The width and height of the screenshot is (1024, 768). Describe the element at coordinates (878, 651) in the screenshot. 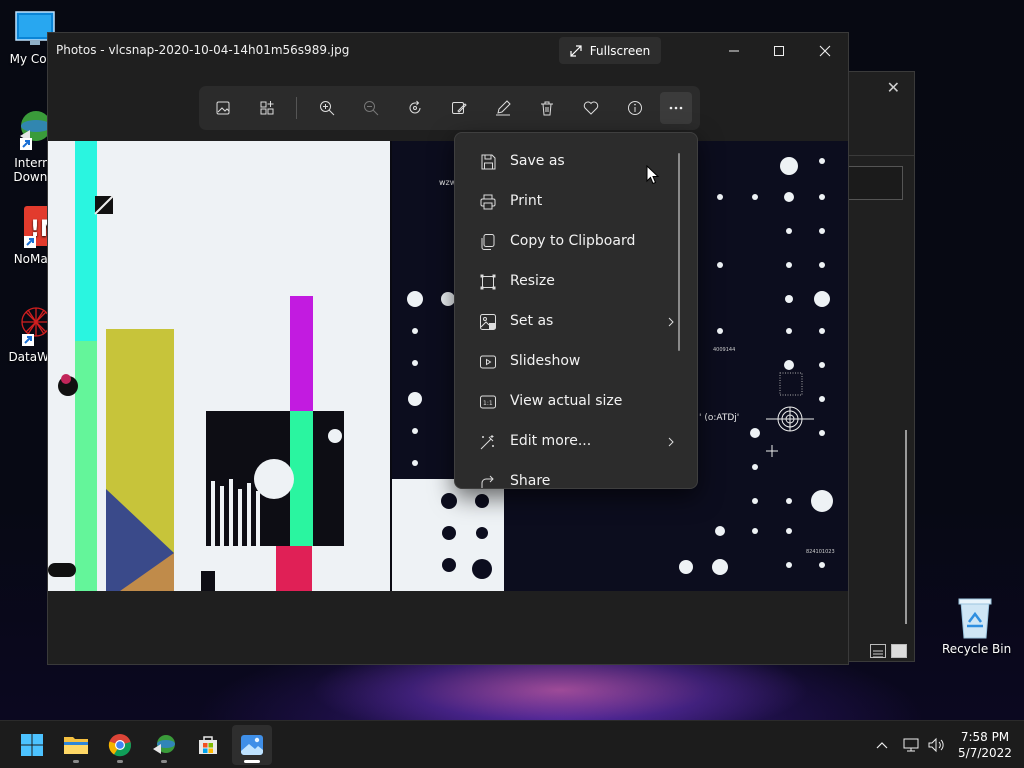

I see `details-view-icon` at that location.